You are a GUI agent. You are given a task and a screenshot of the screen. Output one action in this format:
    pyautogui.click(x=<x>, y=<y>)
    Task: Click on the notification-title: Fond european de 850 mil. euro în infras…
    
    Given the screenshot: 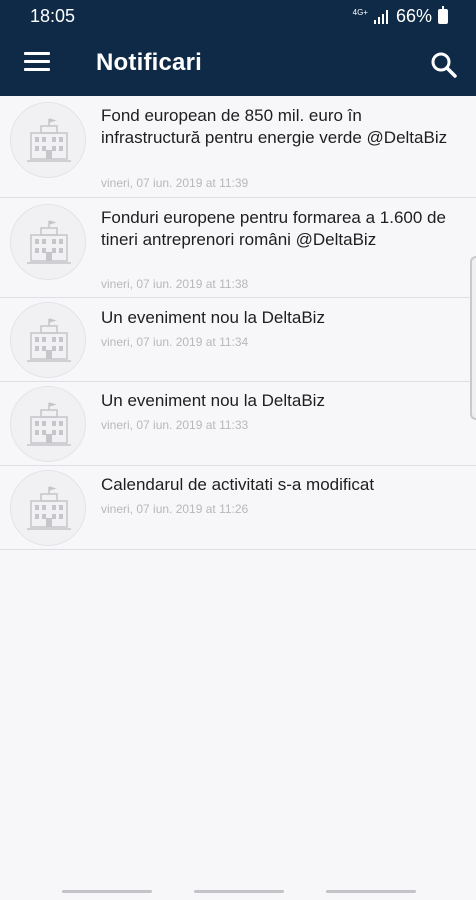 What is the action you would take?
    pyautogui.click(x=274, y=126)
    